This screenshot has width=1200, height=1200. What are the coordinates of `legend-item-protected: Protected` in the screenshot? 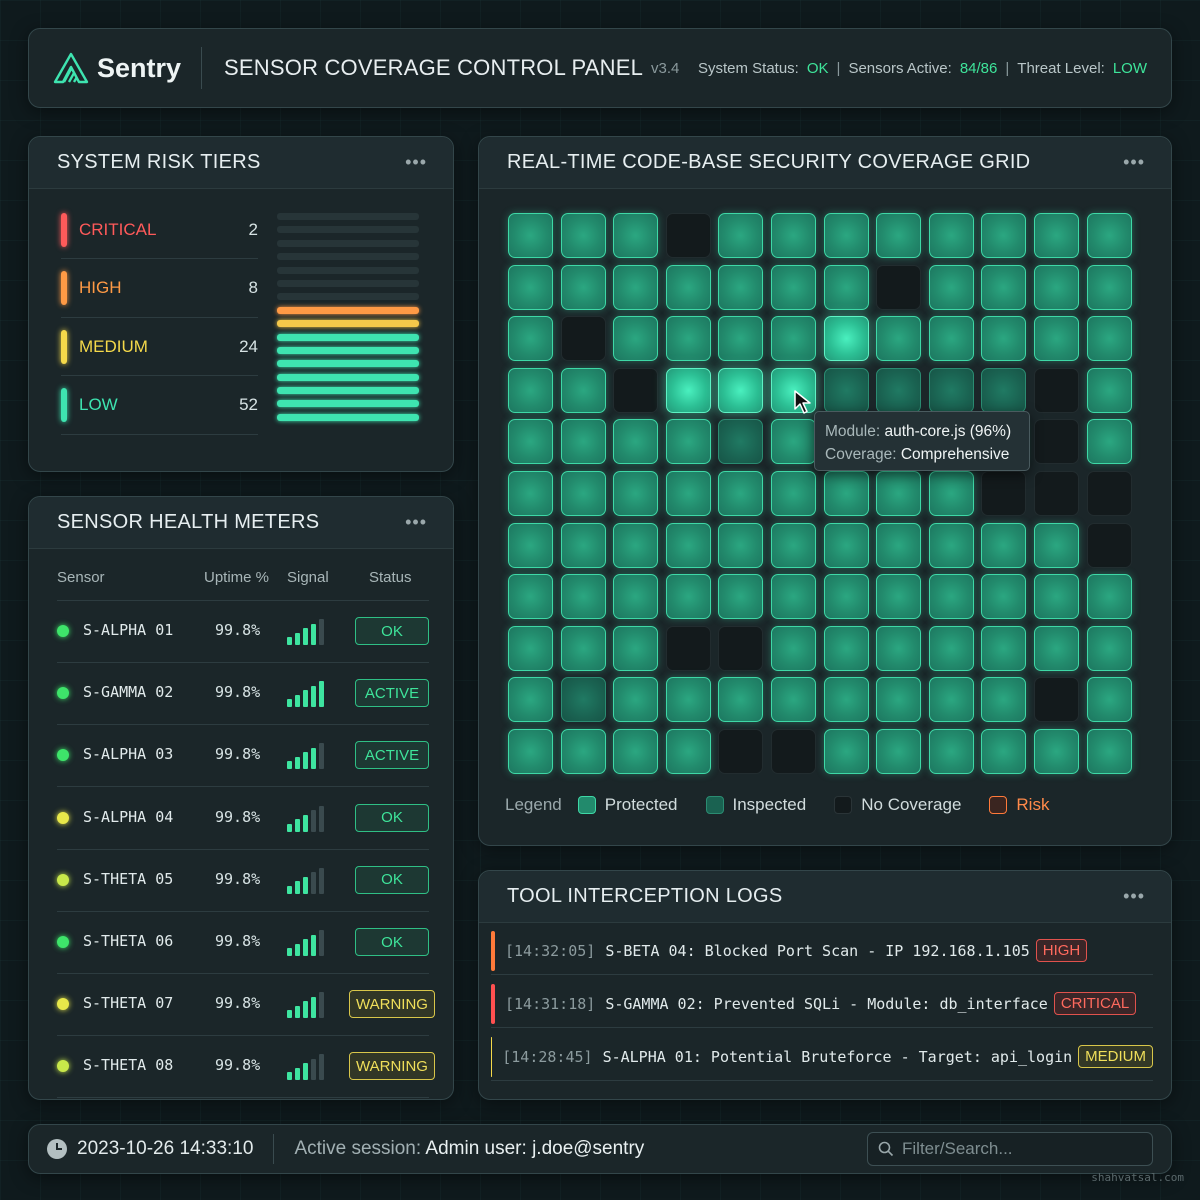 It's located at (627, 805).